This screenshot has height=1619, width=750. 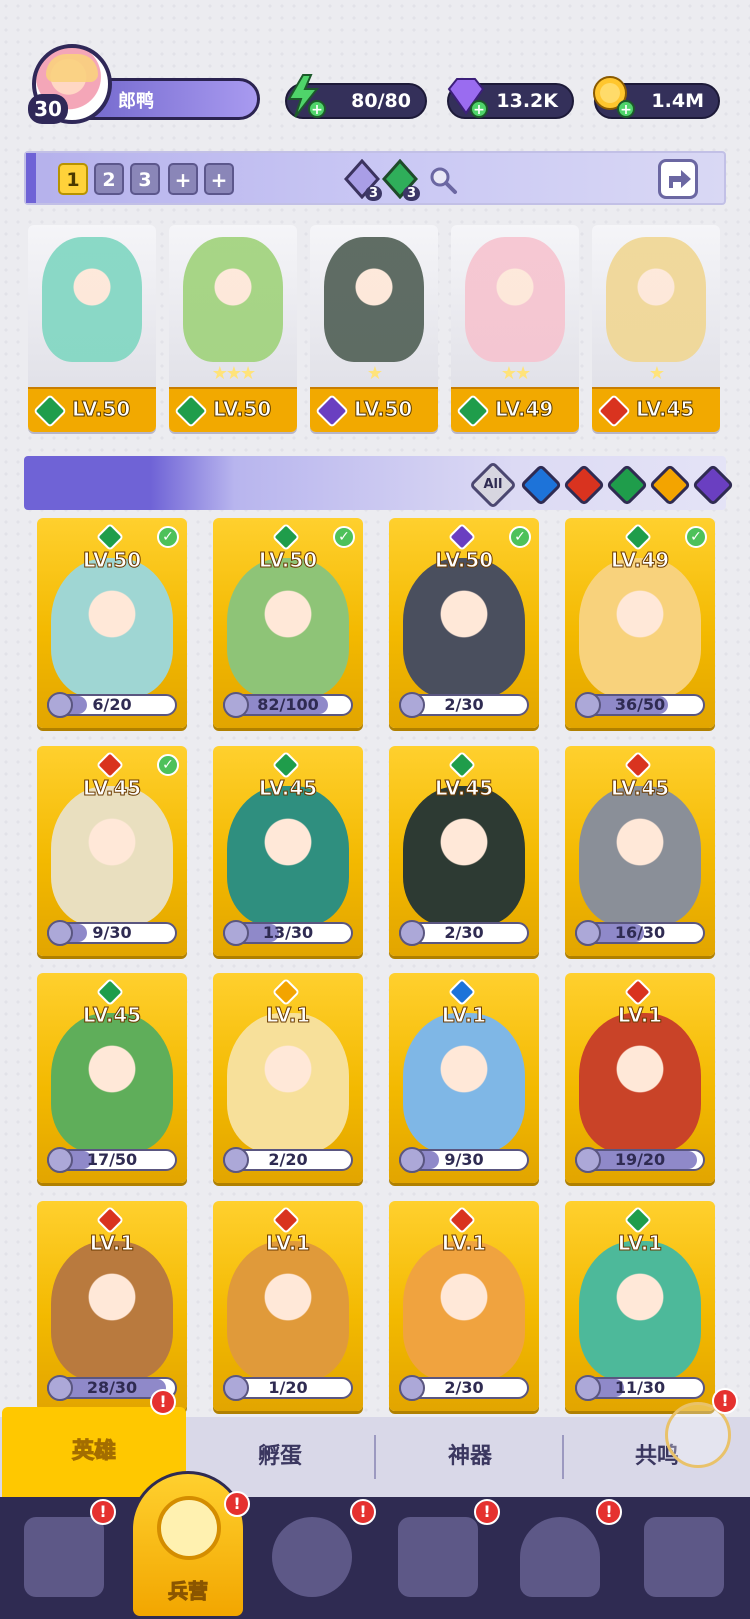 What do you see at coordinates (464, 851) in the screenshot?
I see `hero-card: LV.45 2/30` at bounding box center [464, 851].